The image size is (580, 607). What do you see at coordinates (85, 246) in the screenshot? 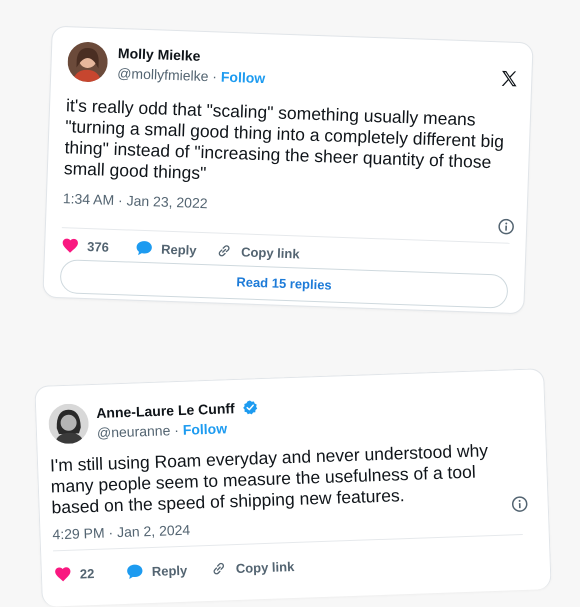
I see `like-button: 376` at bounding box center [85, 246].